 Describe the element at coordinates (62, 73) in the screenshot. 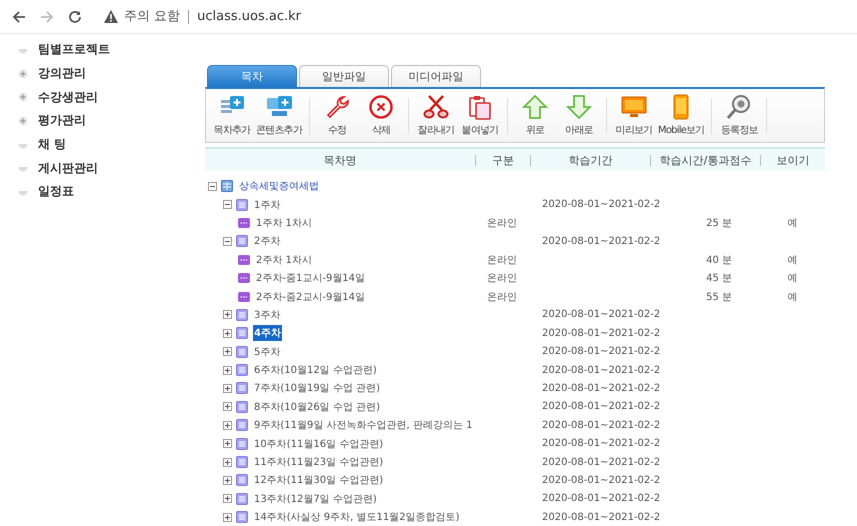

I see `sidebar-item: 강의관리` at that location.